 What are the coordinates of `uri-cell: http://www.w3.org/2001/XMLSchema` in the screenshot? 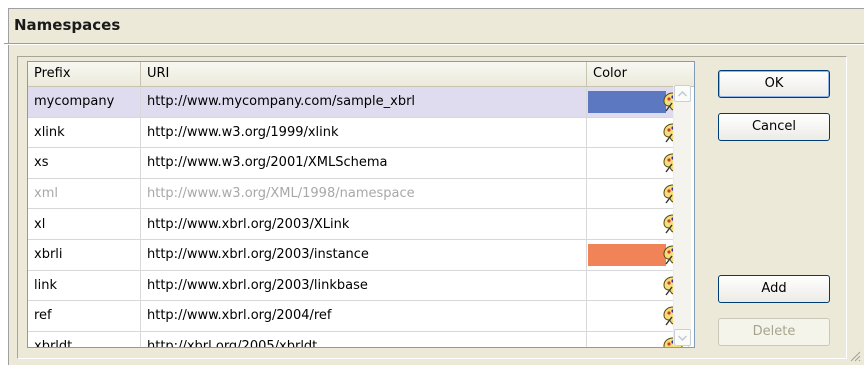 It's located at (364, 163).